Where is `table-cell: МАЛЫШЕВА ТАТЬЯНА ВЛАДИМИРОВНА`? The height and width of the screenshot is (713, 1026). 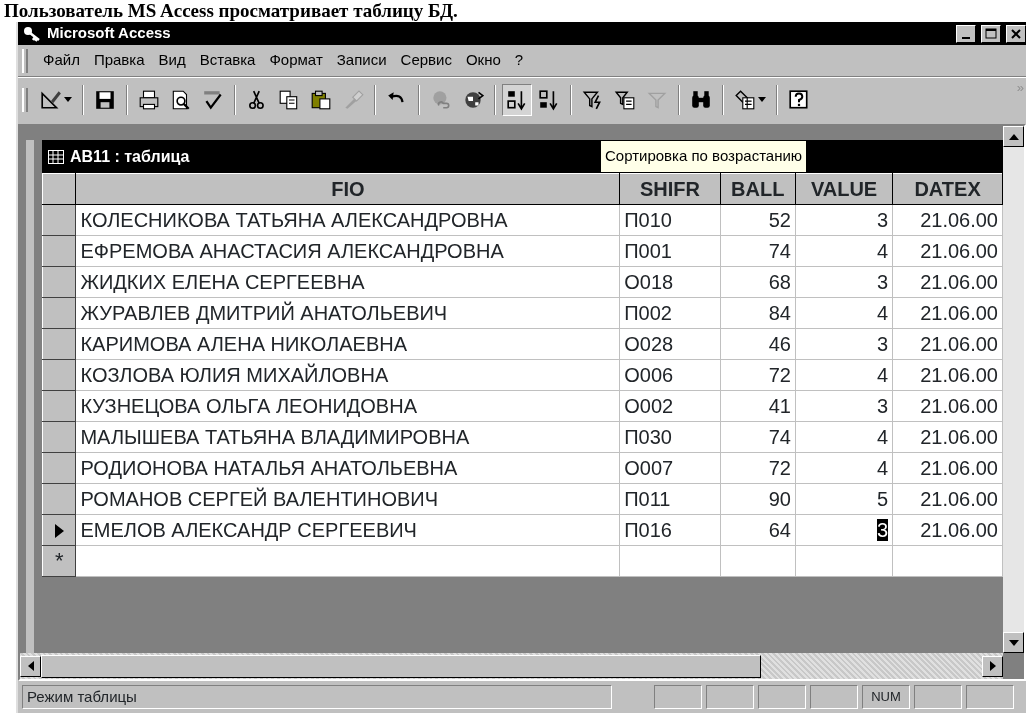 table-cell: МАЛЫШЕВА ТАТЬЯНА ВЛАДИМИРОВНА is located at coordinates (275, 436).